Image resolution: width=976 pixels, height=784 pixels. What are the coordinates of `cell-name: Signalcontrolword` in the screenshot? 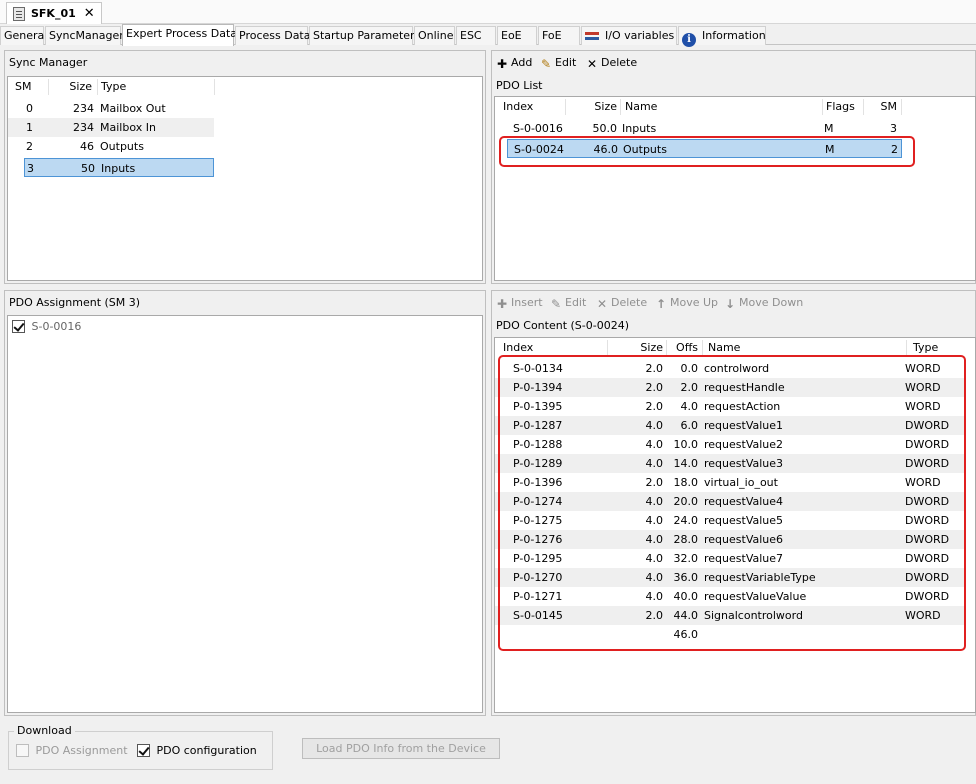 It's located at (753, 615).